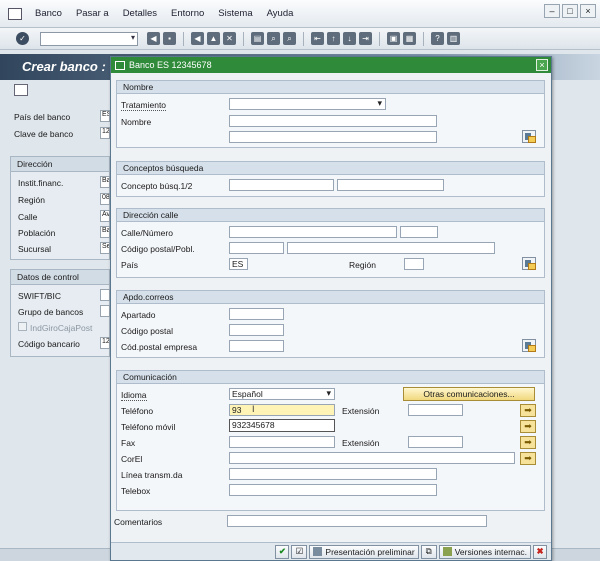 The height and width of the screenshot is (561, 600). Describe the element at coordinates (333, 474) in the screenshot. I see `linea-field` at that location.